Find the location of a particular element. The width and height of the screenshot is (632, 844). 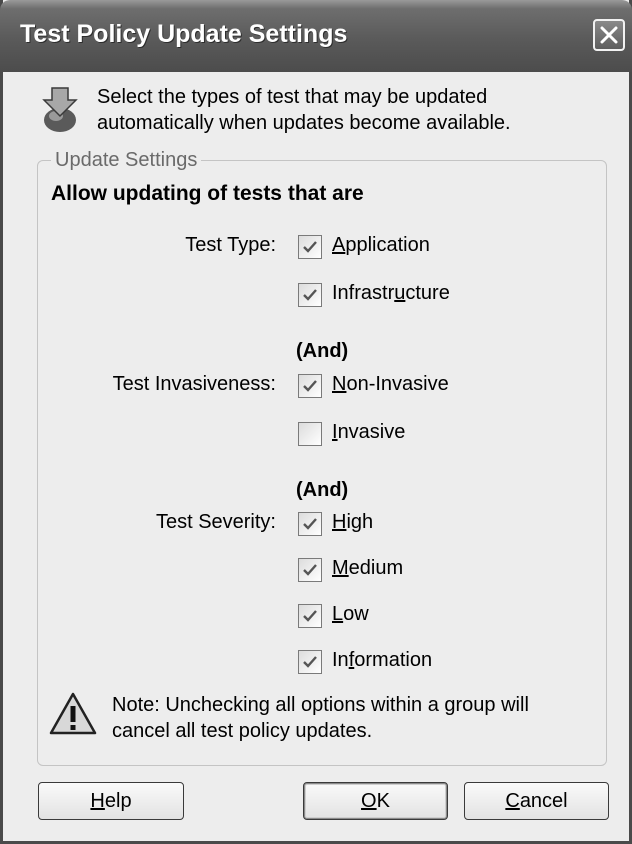

download-arrow-icon is located at coordinates (60, 109).